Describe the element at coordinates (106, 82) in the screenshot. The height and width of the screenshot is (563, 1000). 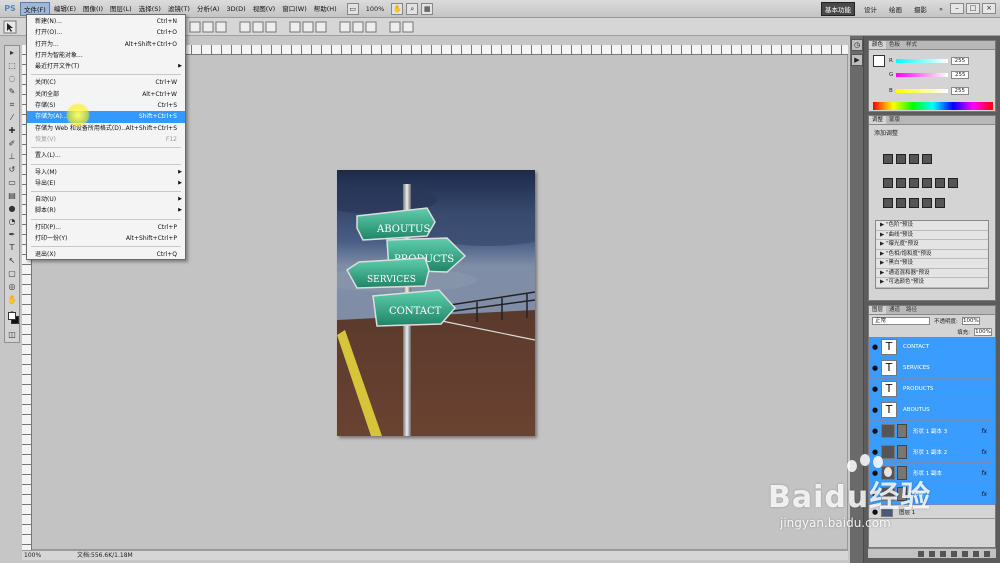
I see `file-menu-item: 关闭(C) Ctrl+W` at that location.